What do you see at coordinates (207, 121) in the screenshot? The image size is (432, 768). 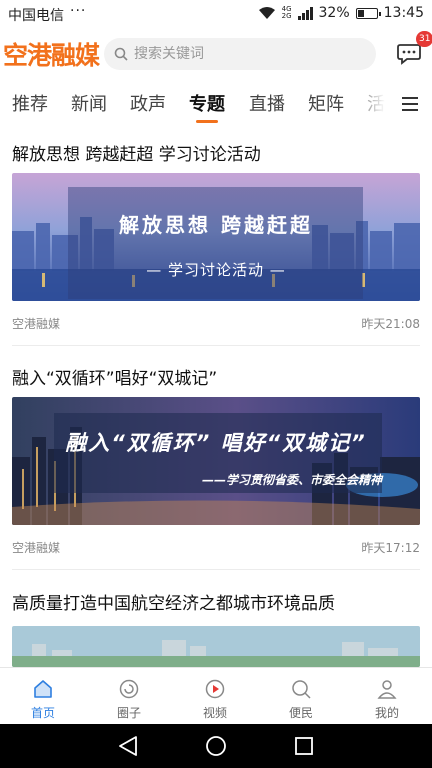 I see `active-tab-indicator` at bounding box center [207, 121].